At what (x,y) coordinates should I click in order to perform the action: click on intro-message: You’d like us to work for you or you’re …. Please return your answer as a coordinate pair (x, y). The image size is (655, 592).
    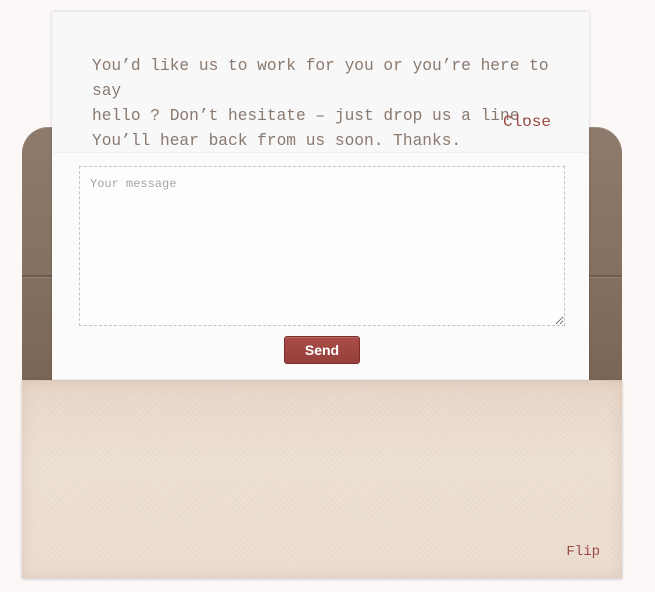
    Looking at the image, I should click on (320, 103).